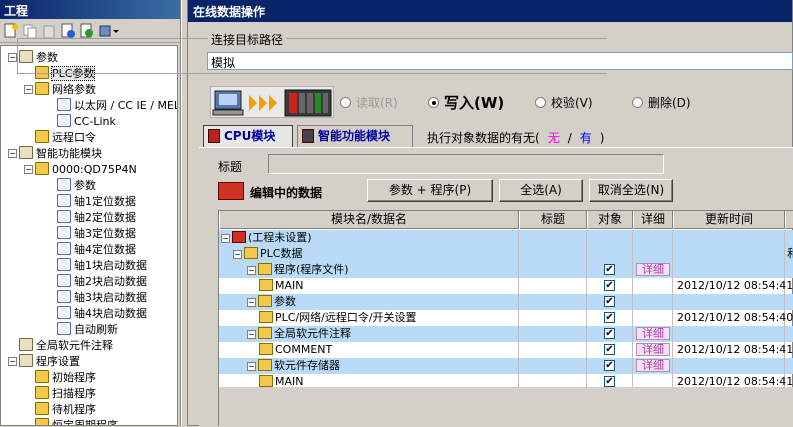  Describe the element at coordinates (516, 138) in the screenshot. I see `target-data-info: 执行对象数据的有无(无 / 有)` at that location.